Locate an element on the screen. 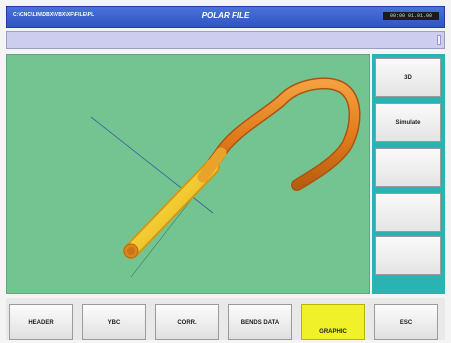 The image size is (451, 343). info-bar is located at coordinates (225, 40).